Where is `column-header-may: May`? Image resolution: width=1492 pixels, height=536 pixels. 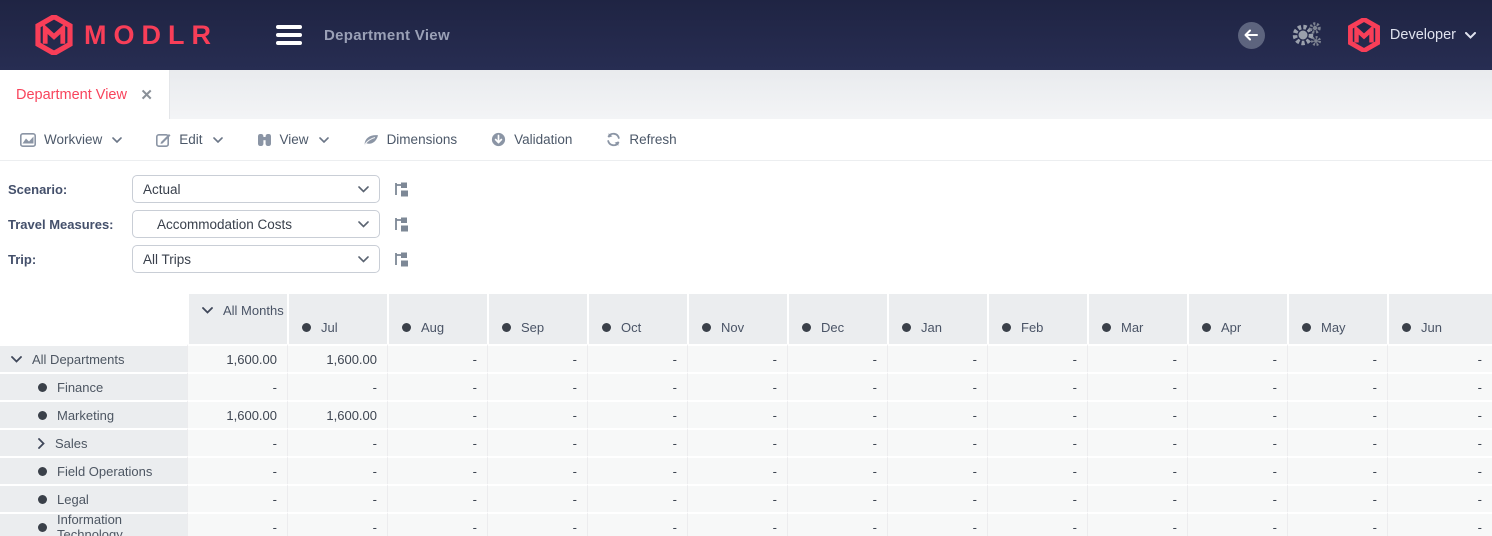
column-header-may: May is located at coordinates (1337, 319).